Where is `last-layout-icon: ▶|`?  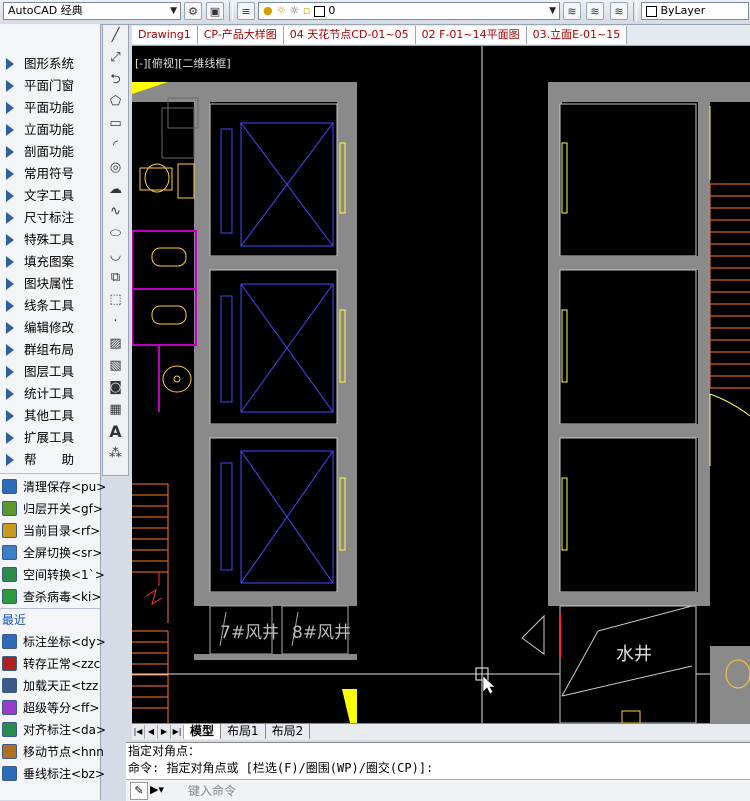 last-layout-icon: ▶| is located at coordinates (177, 732).